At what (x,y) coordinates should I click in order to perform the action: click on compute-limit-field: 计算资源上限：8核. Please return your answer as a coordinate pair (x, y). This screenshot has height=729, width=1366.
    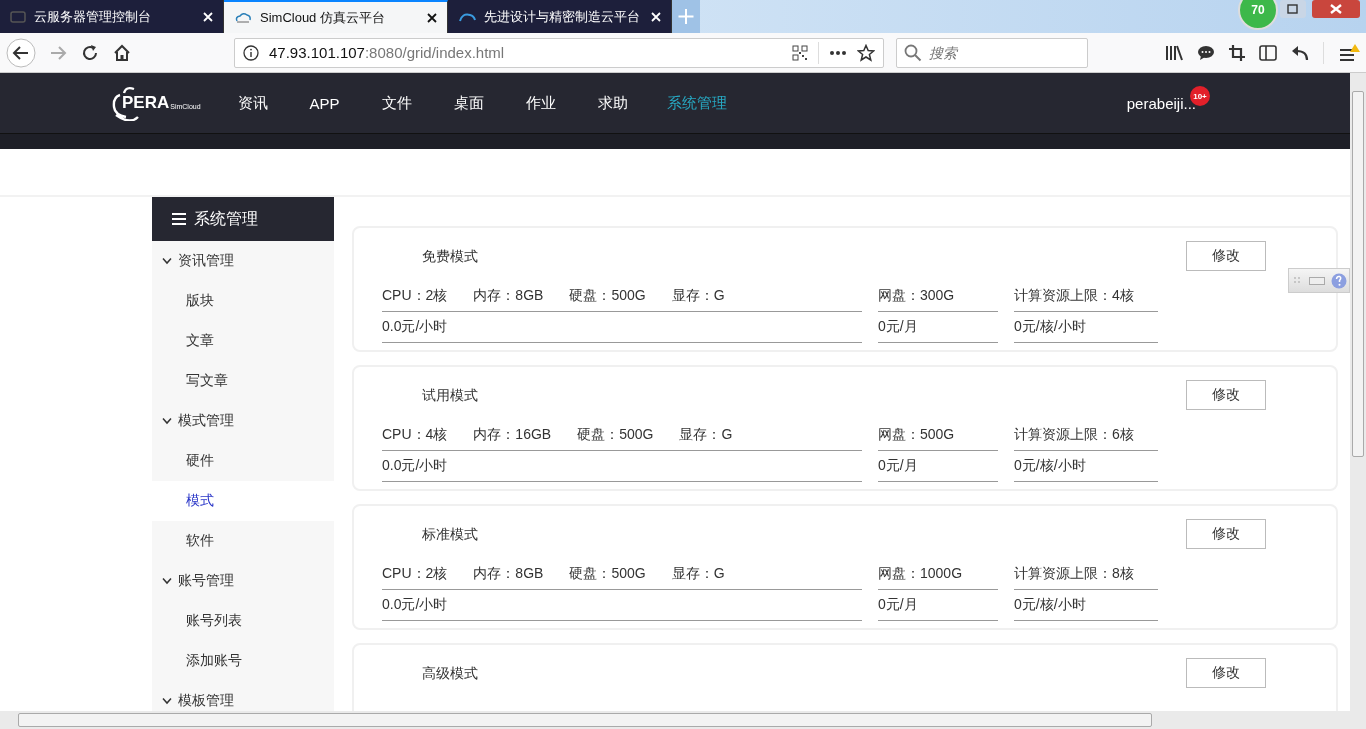
    Looking at the image, I should click on (1086, 574).